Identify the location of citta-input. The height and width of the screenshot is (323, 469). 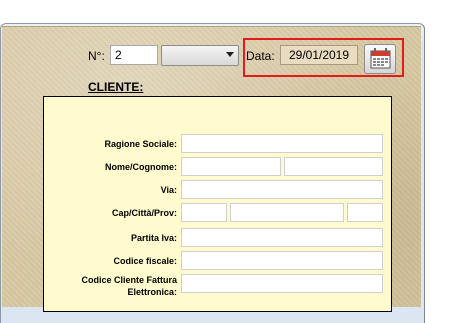
(287, 212).